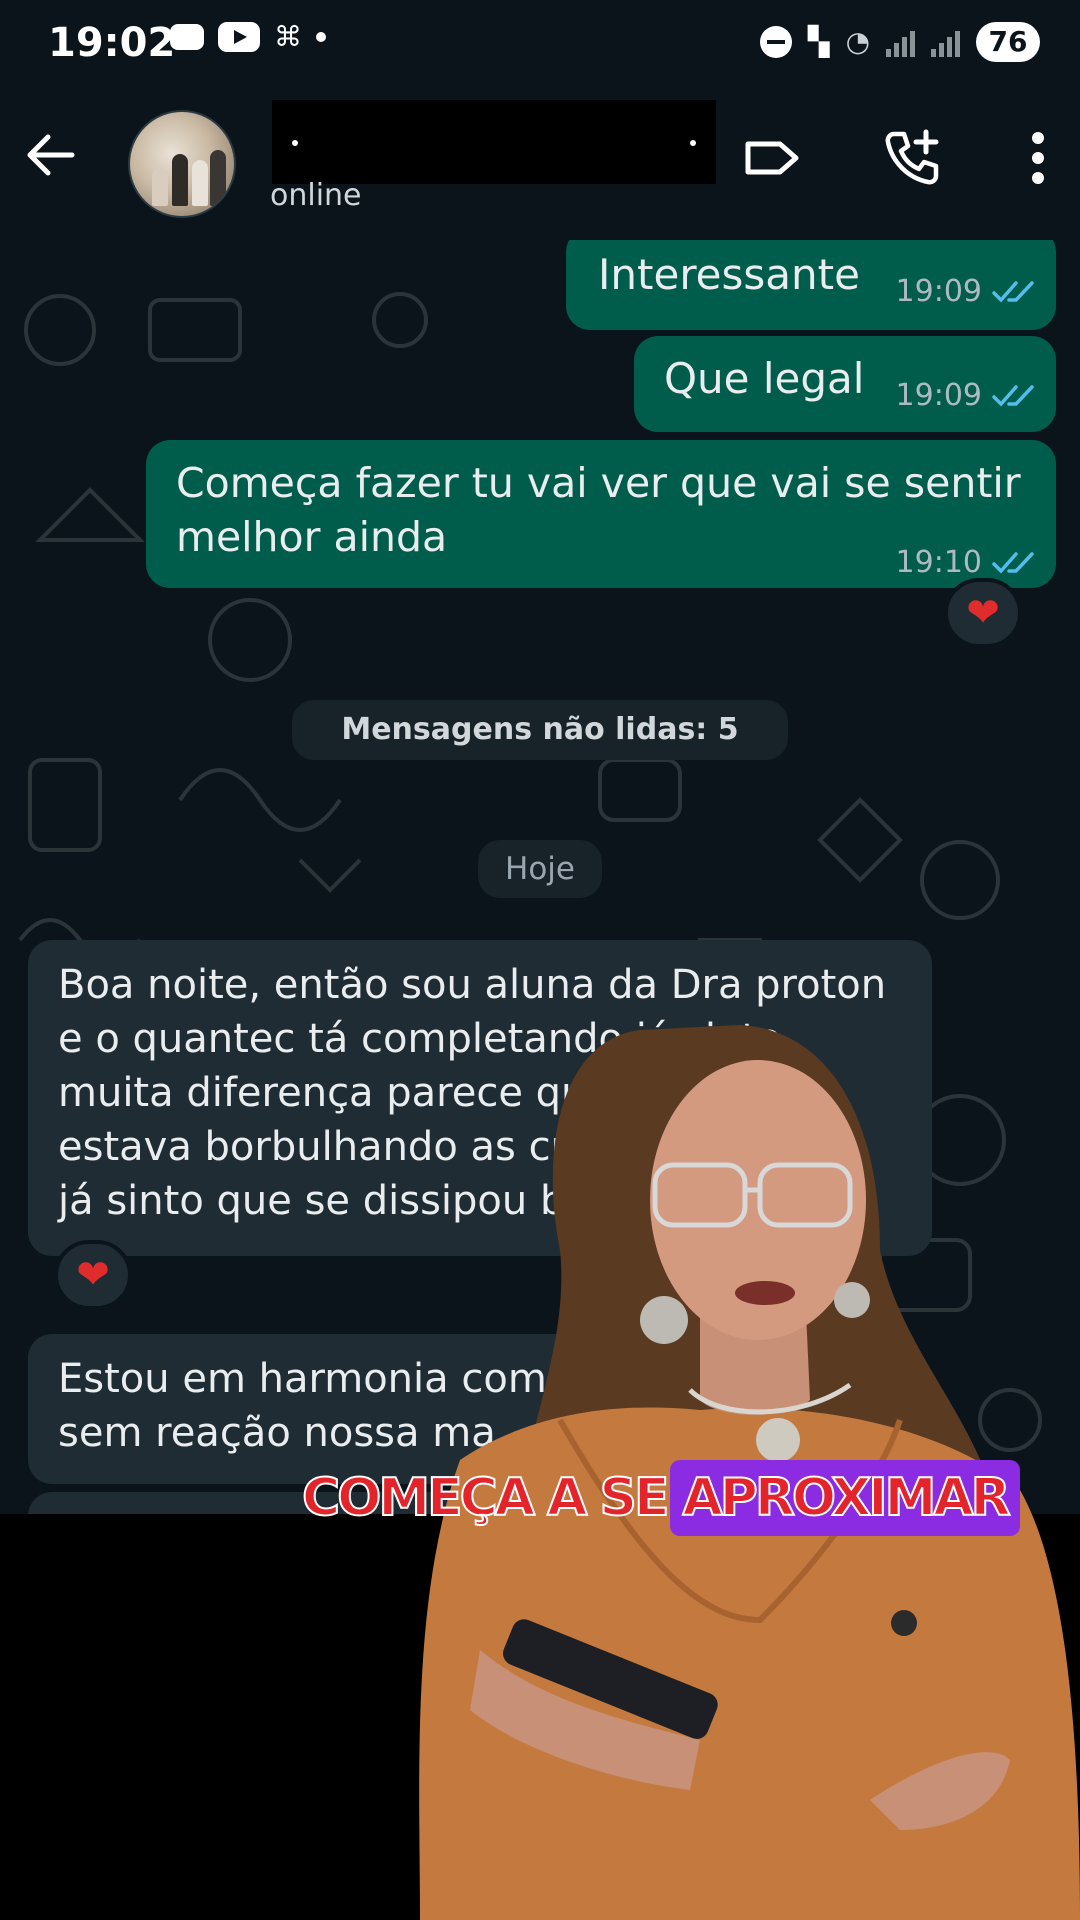  I want to click on add-call-icon, so click(912, 157).